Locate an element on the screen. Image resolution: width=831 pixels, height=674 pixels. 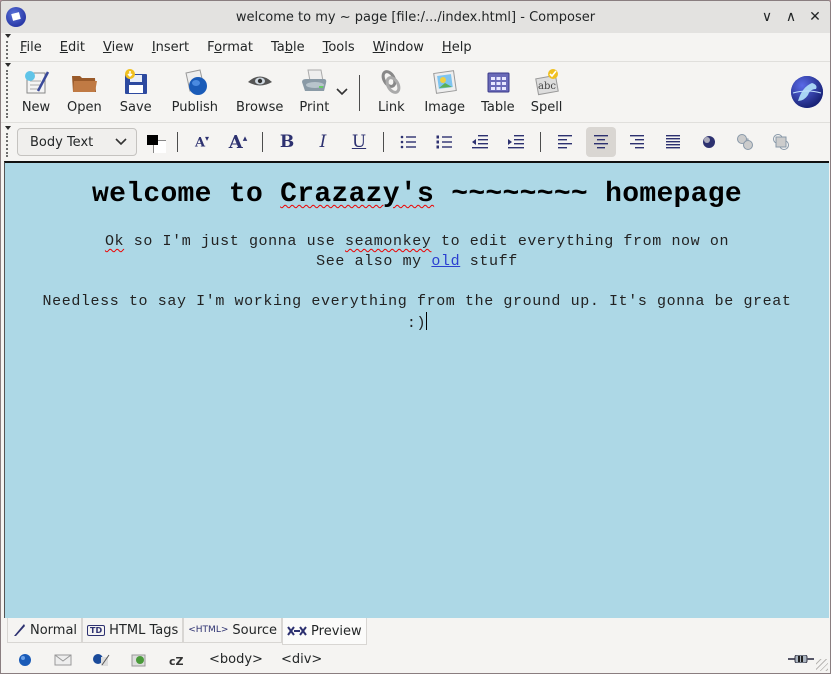
close-button: ✕ is located at coordinates (815, 17).